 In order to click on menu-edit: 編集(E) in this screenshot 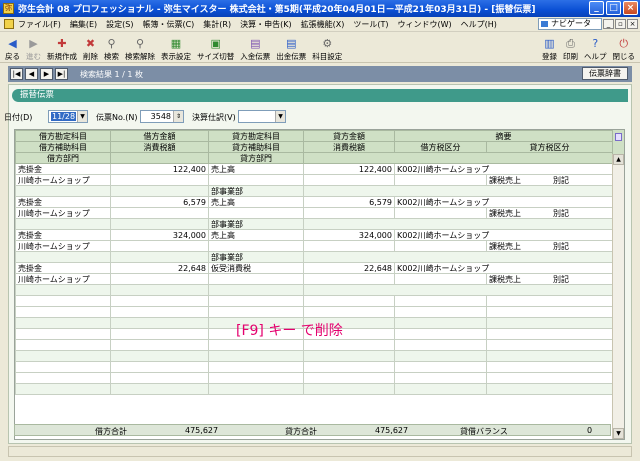, I will do `click(83, 24)`.